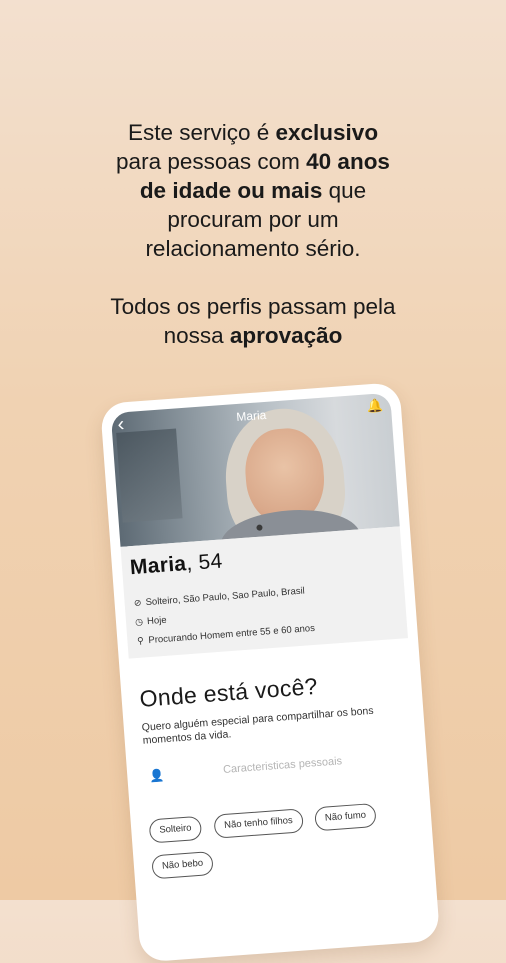  Describe the element at coordinates (137, 603) in the screenshot. I see `compass-icon: ⊘` at that location.